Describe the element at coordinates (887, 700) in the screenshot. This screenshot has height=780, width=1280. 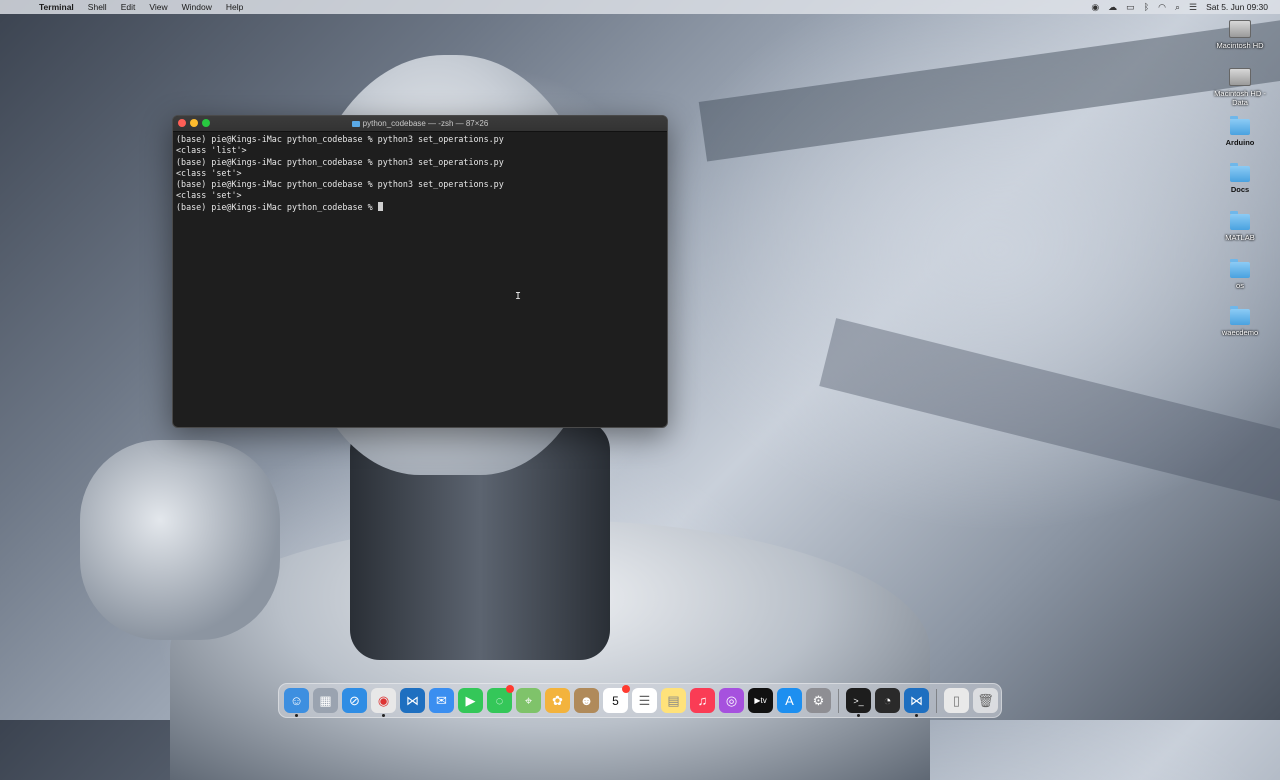
I see `activity-monitor-icon: ◔` at that location.